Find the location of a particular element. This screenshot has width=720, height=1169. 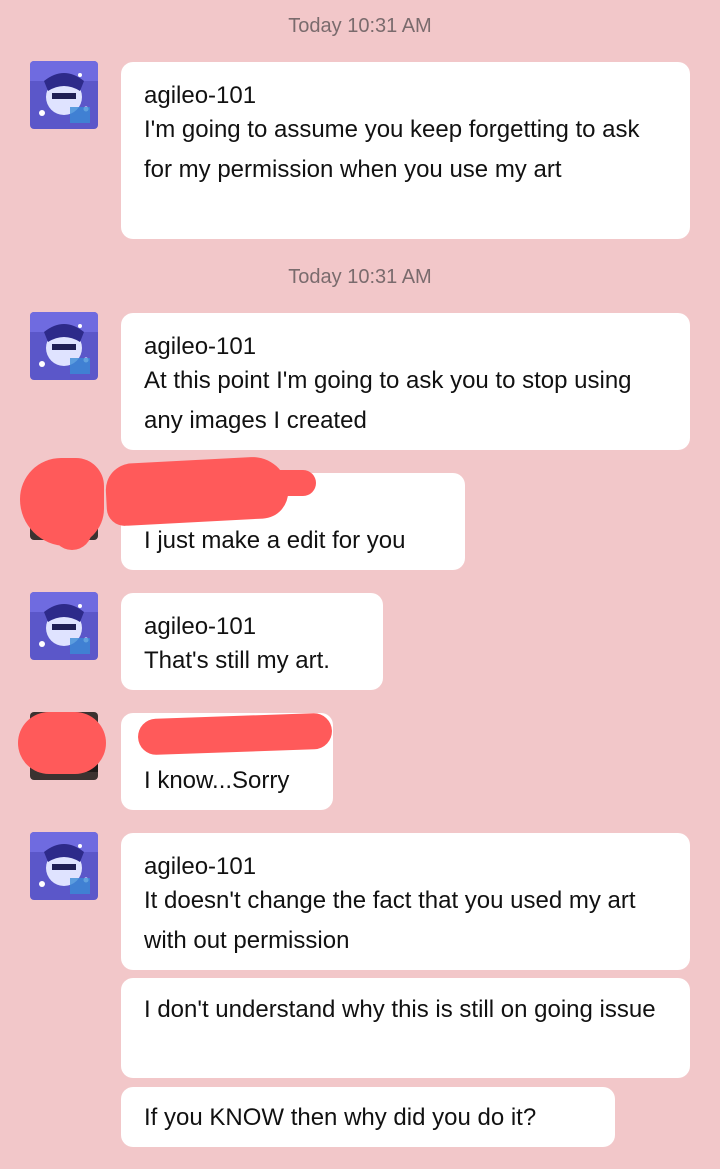

message-bubble: If you KNOW then why did you do it? is located at coordinates (368, 1117).